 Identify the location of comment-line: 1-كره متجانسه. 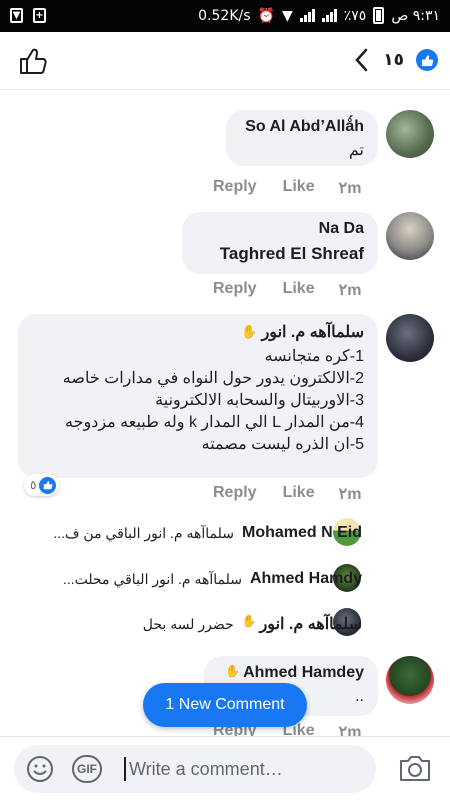
(314, 356).